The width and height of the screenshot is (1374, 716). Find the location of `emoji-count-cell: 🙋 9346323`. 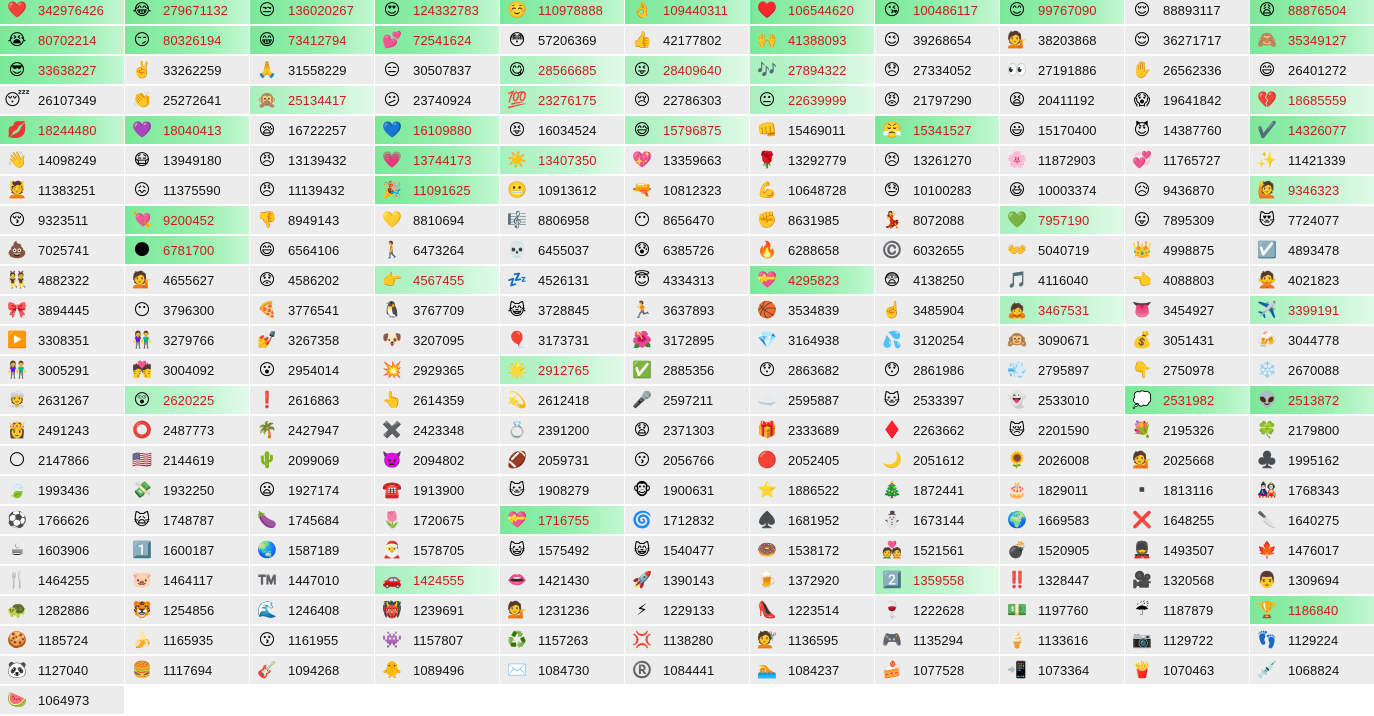

emoji-count-cell: 🙋 9346323 is located at coordinates (1312, 191).